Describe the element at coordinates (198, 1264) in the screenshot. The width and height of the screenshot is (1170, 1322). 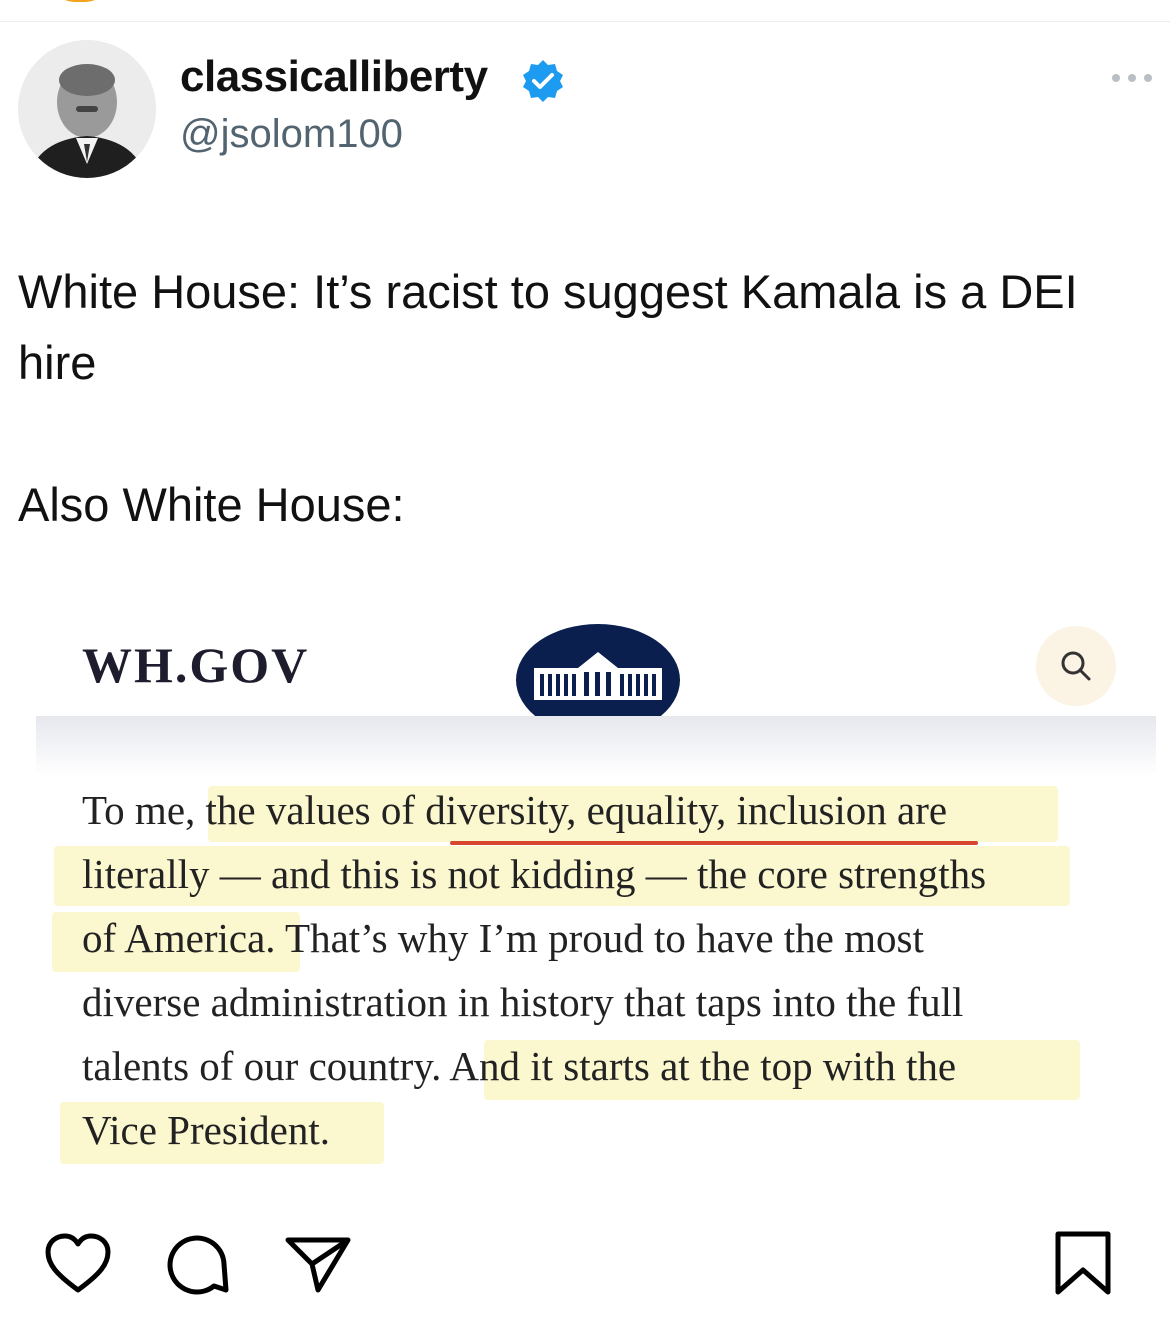
I see `comment-icon` at that location.